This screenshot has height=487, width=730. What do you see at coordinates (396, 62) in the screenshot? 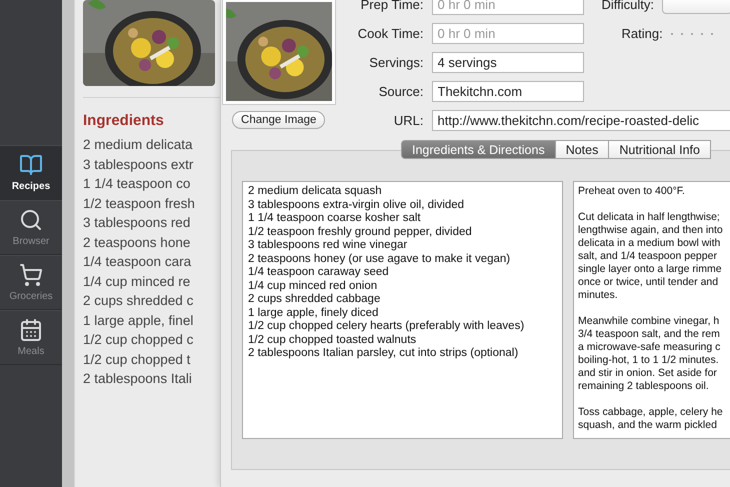
I see `field-label: Servings:` at bounding box center [396, 62].